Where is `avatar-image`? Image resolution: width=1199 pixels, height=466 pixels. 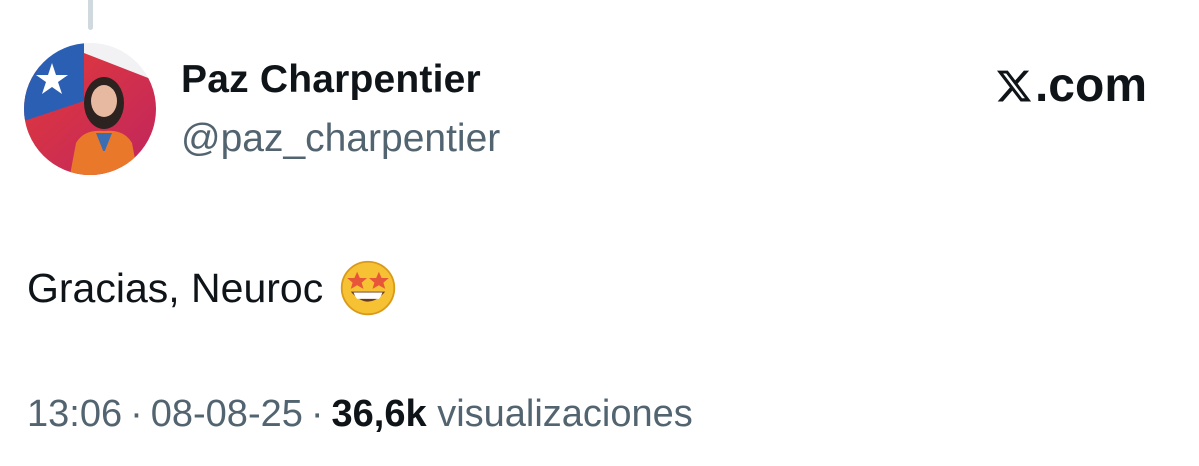
avatar-image is located at coordinates (90, 109).